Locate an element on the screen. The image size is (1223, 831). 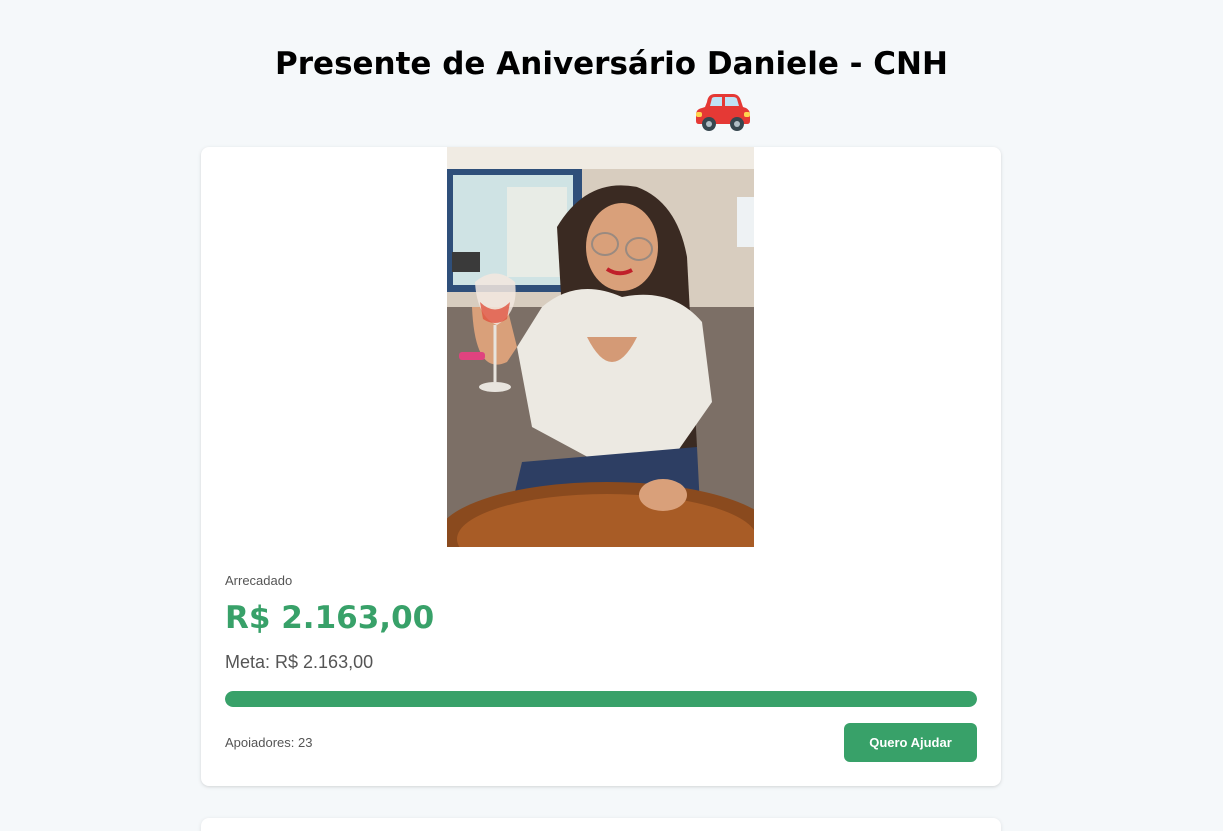
progress-bar is located at coordinates (601, 699).